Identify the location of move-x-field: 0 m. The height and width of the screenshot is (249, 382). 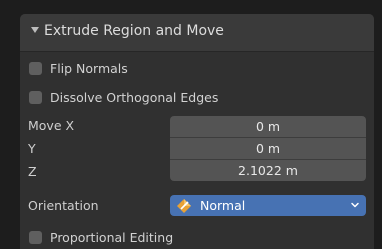
(268, 126).